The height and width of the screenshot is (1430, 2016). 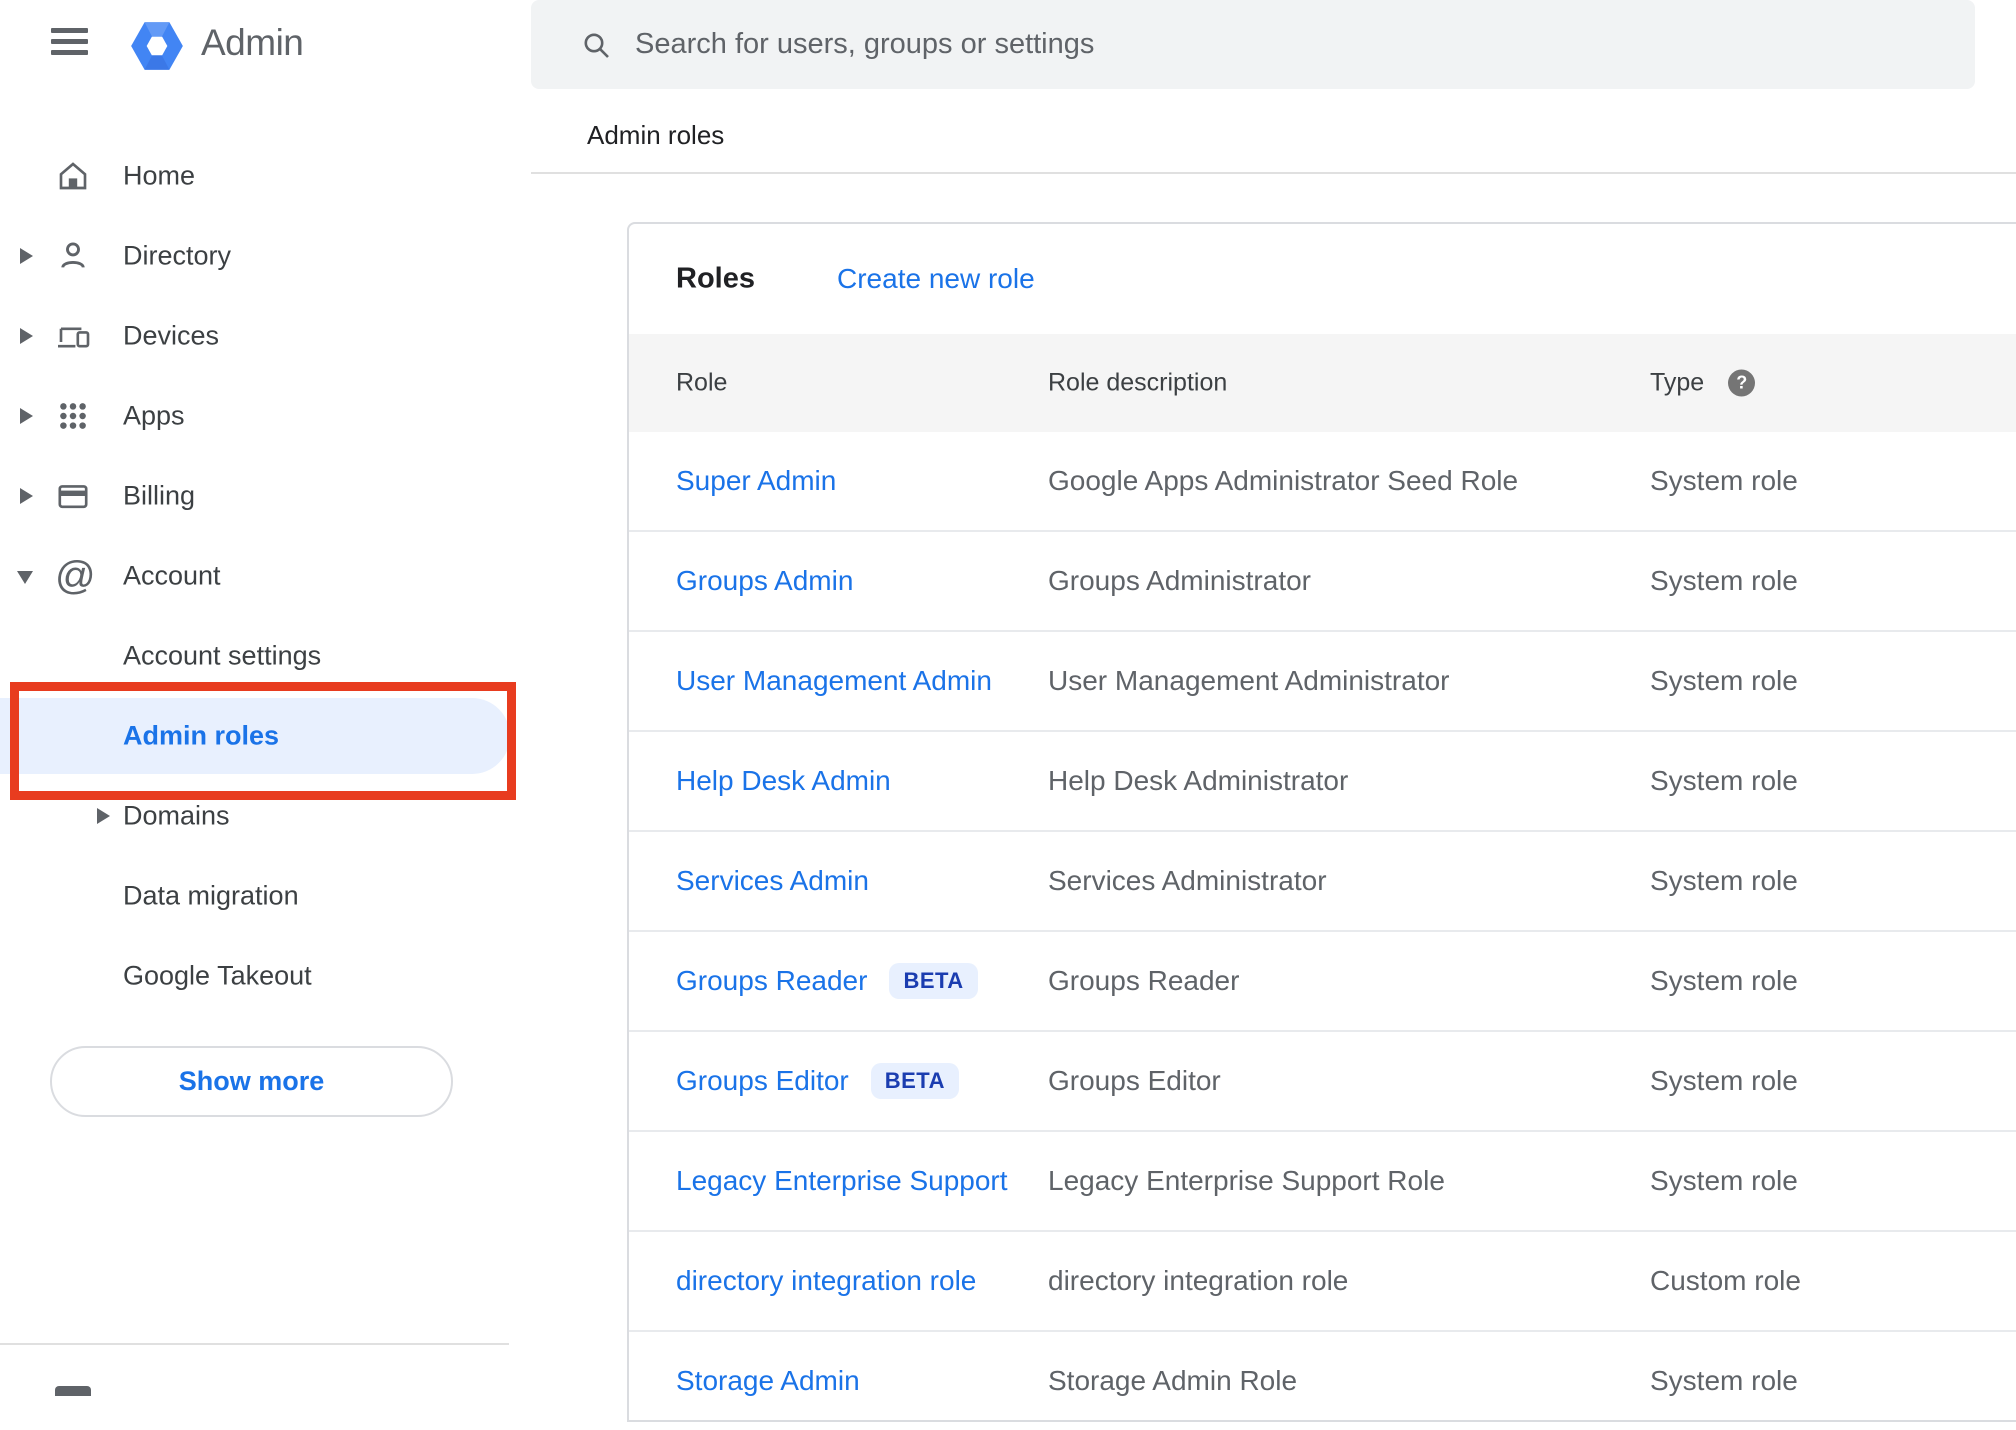 What do you see at coordinates (834, 681) in the screenshot?
I see `role-link: User Management Admin` at bounding box center [834, 681].